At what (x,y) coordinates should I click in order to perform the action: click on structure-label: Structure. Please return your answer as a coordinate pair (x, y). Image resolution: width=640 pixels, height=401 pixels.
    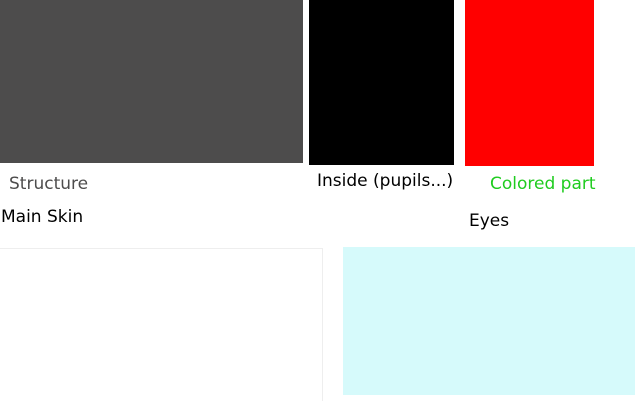
    Looking at the image, I should click on (49, 184).